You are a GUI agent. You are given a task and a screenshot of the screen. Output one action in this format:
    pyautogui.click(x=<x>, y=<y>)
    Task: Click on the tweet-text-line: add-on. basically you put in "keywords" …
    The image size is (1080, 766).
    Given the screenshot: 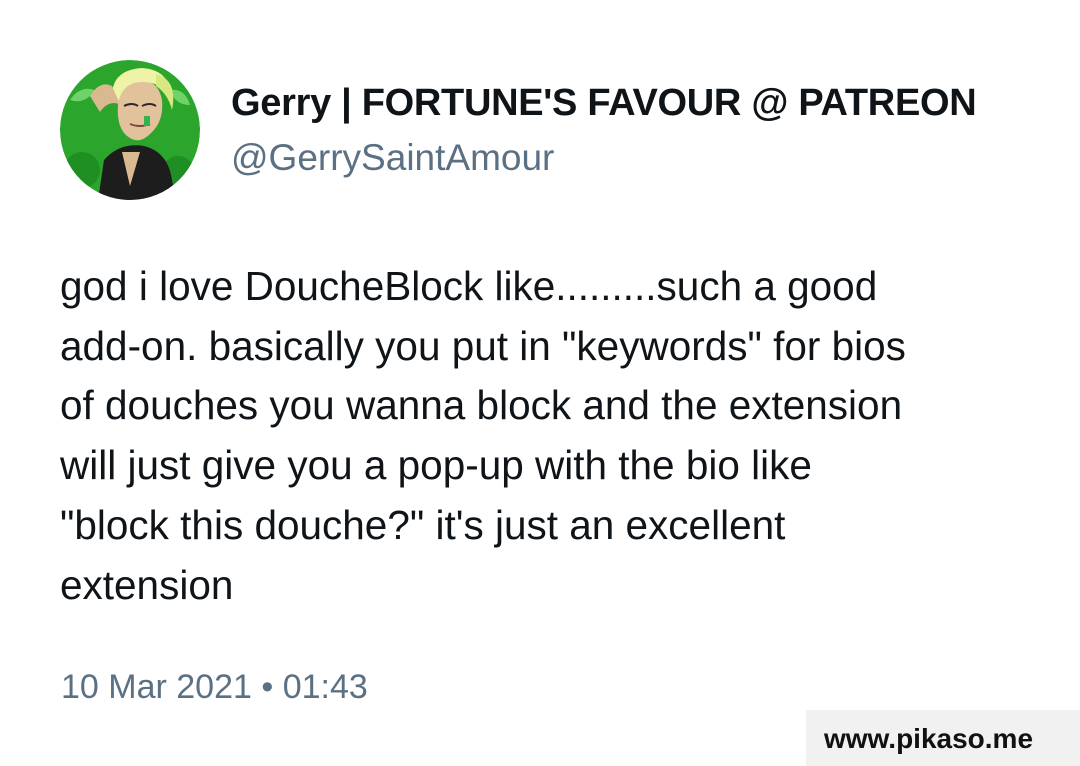 What is the action you would take?
    pyautogui.click(x=483, y=345)
    